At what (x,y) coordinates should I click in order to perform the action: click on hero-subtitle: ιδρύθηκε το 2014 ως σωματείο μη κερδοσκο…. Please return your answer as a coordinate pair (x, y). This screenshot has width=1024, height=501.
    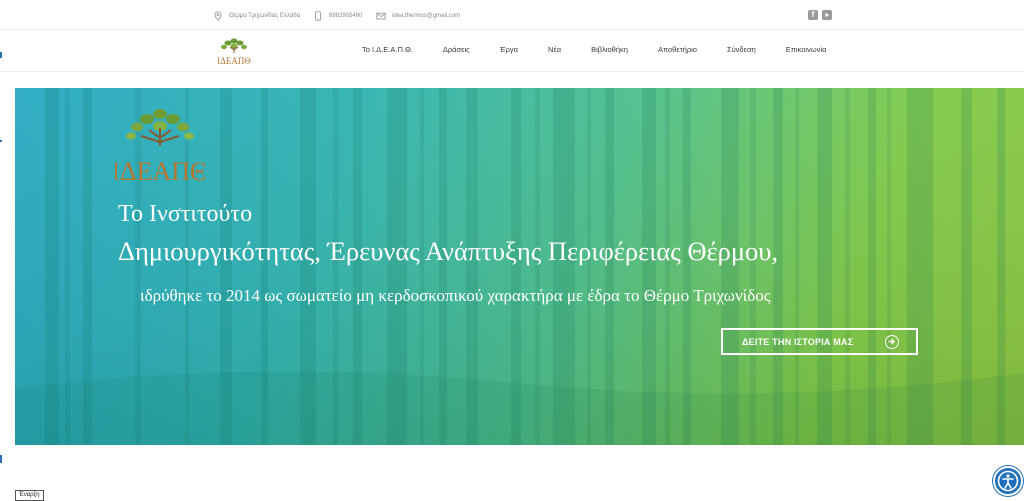
    Looking at the image, I should click on (455, 295).